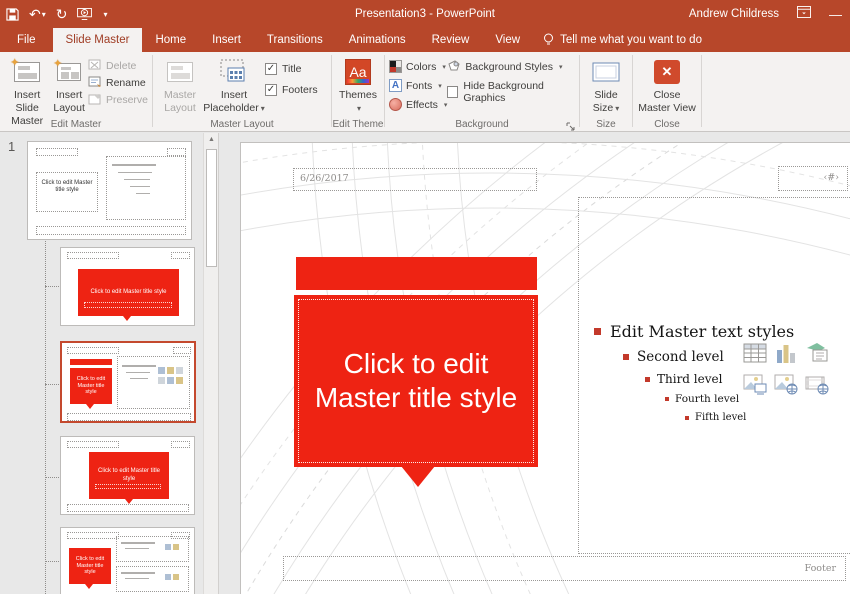 The height and width of the screenshot is (594, 850). What do you see at coordinates (358, 72) in the screenshot?
I see `themes-icon: Aa` at bounding box center [358, 72].